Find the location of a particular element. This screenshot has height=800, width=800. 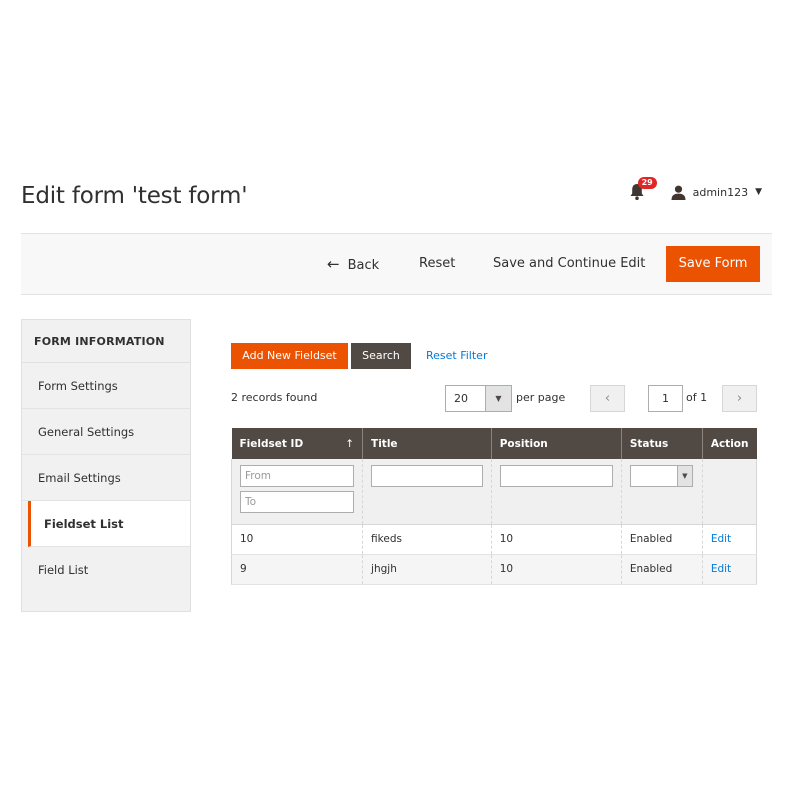

back-button: ← Back is located at coordinates (353, 264).